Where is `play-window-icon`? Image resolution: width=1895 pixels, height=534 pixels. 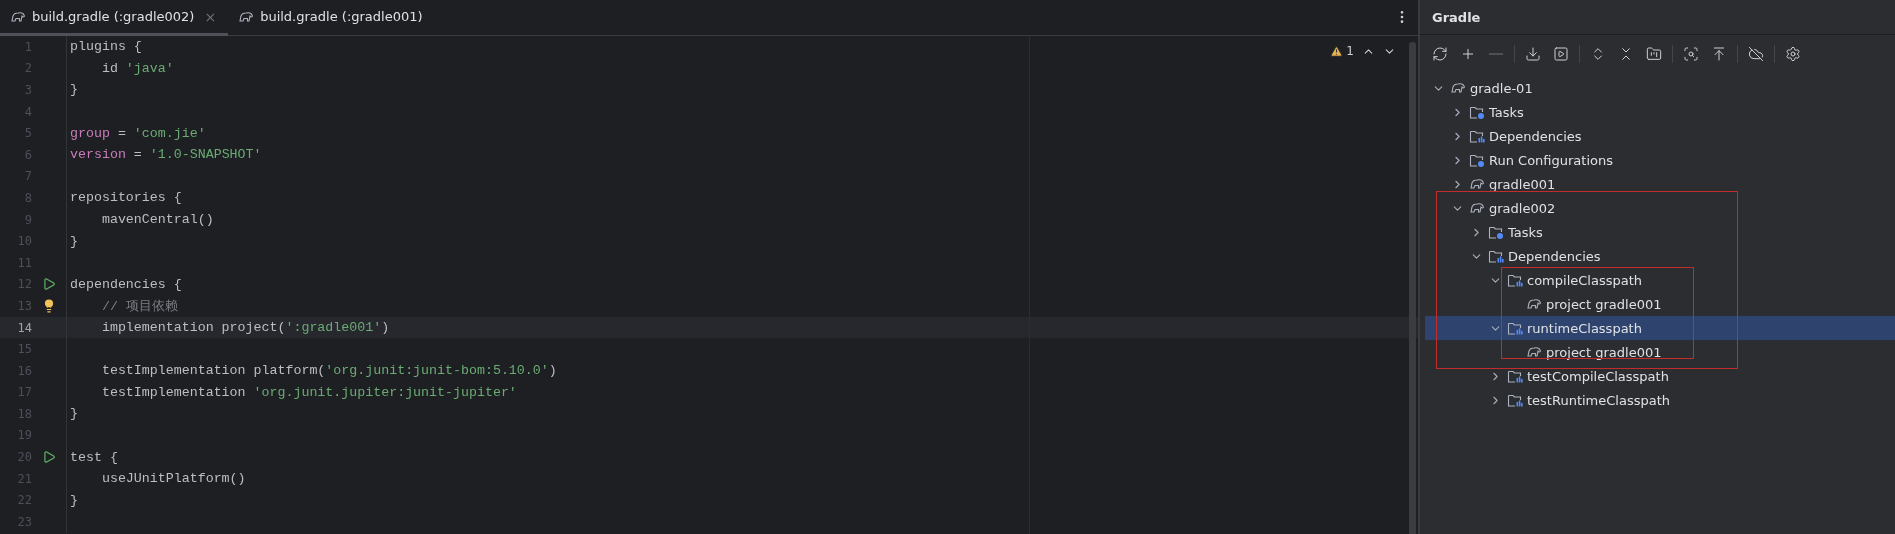
play-window-icon is located at coordinates (1561, 54).